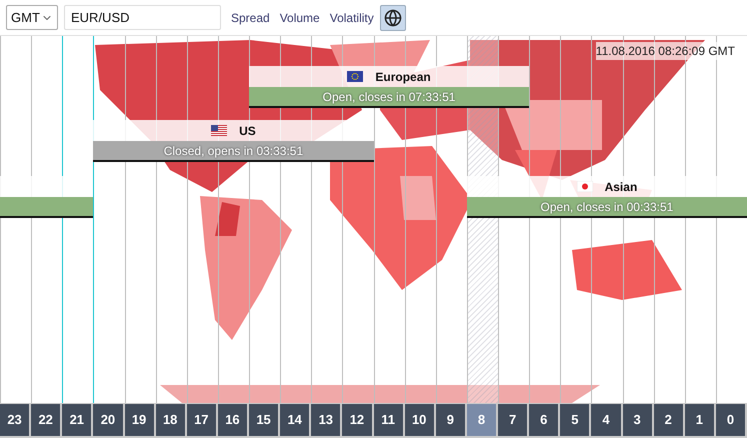 Image resolution: width=747 pixels, height=438 pixels. I want to click on globe-button, so click(393, 17).